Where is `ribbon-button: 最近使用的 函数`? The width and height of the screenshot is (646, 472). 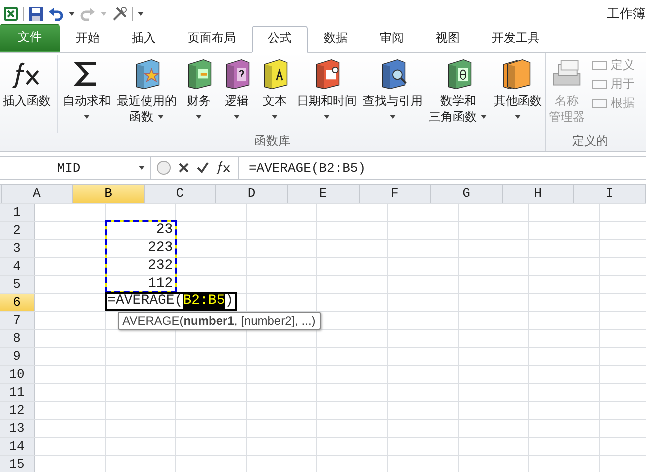 ribbon-button: 最近使用的 函数 is located at coordinates (147, 94).